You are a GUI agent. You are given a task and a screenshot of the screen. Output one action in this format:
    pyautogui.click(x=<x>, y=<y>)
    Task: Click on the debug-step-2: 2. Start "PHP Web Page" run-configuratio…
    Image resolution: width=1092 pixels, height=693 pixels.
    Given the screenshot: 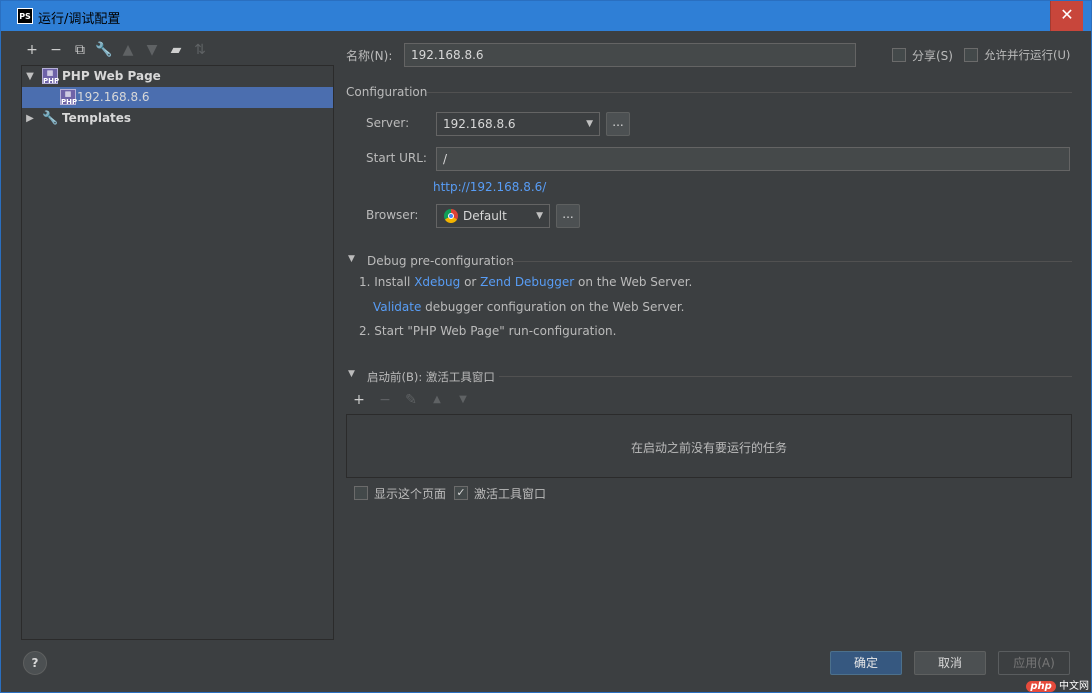 What is the action you would take?
    pyautogui.click(x=488, y=331)
    